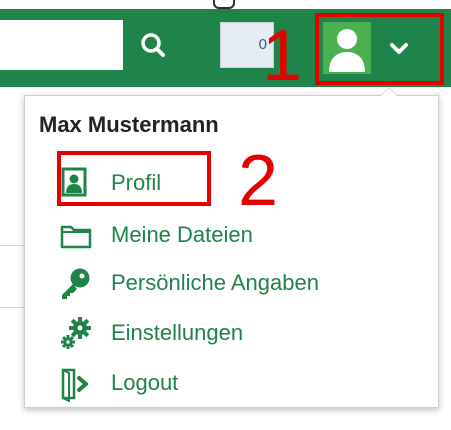  Describe the element at coordinates (177, 332) in the screenshot. I see `menu-item-label: Einstellungen` at that location.